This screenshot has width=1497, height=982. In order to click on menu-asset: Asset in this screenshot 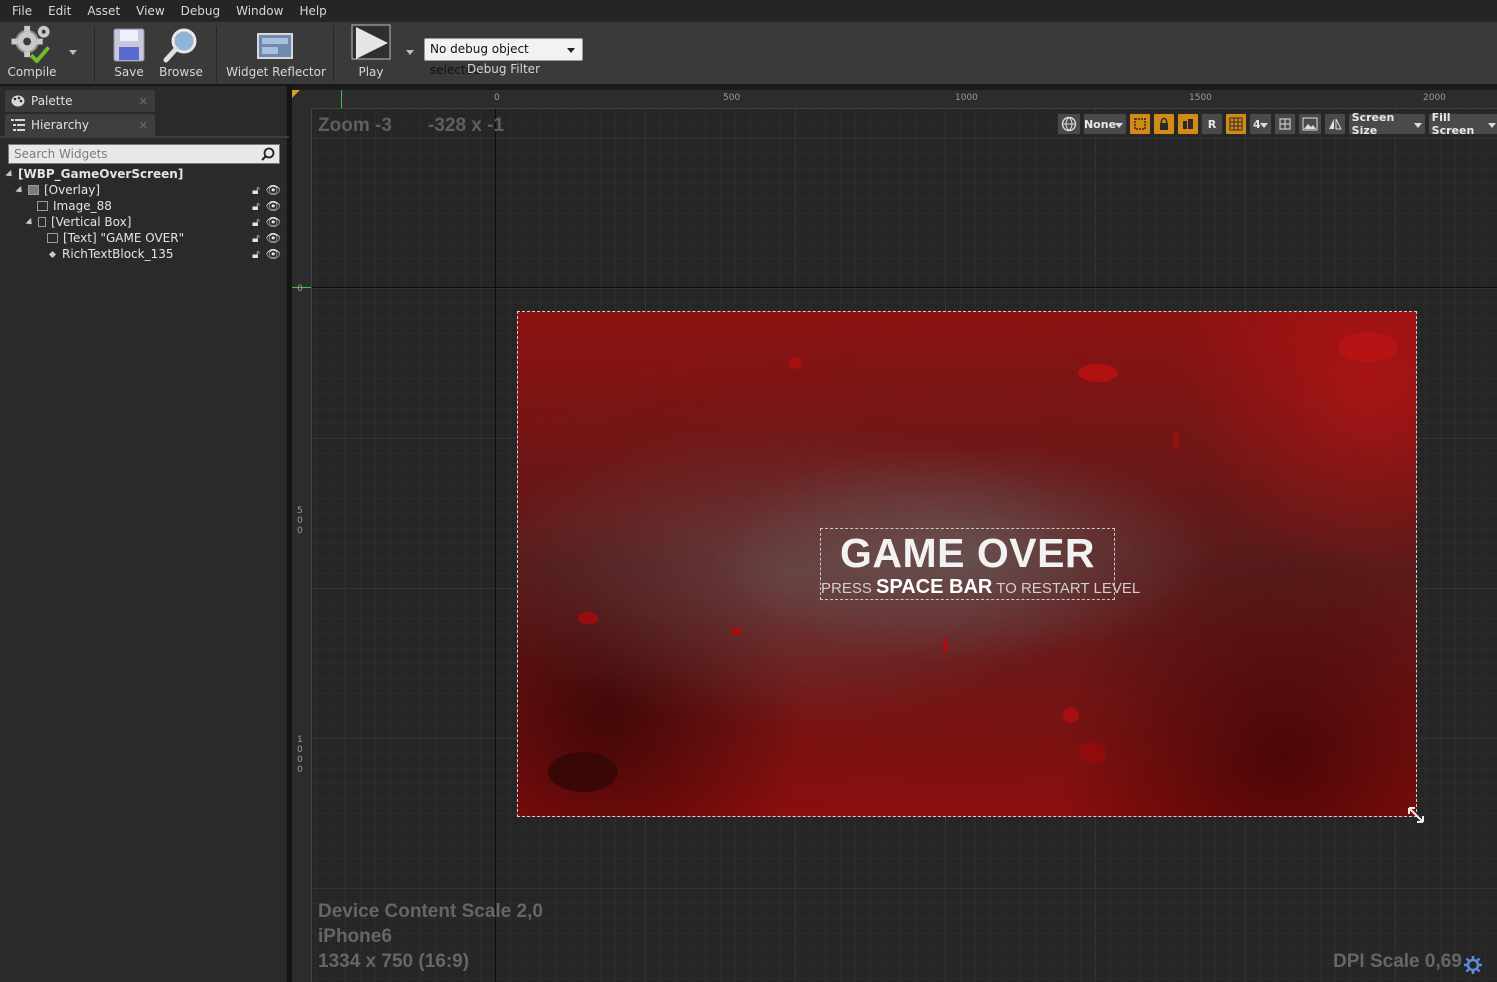, I will do `click(103, 11)`.